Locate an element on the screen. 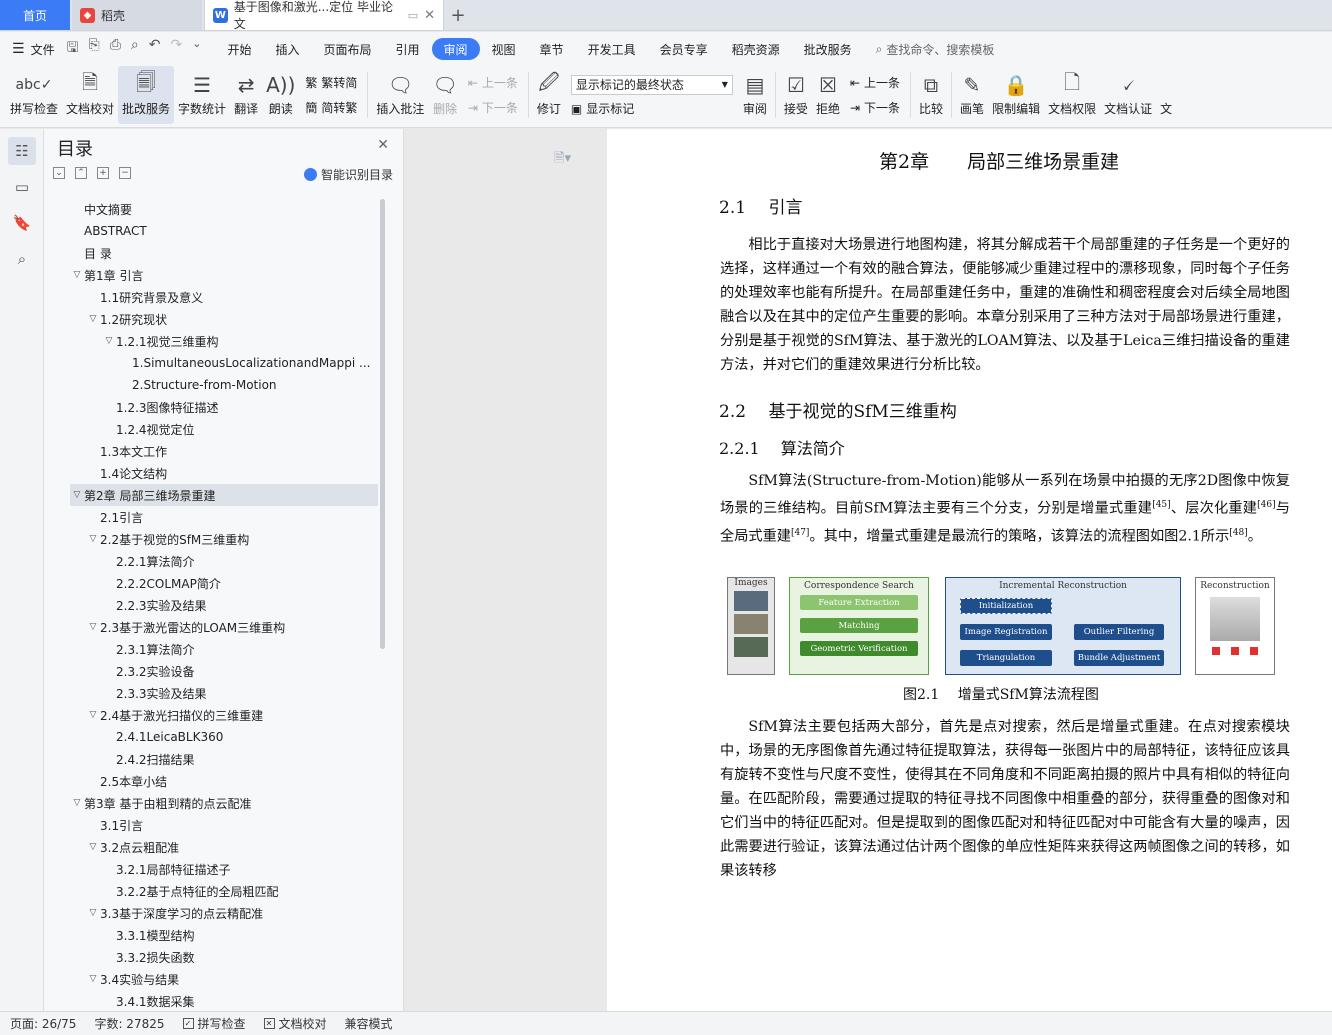 The width and height of the screenshot is (1332, 1035). smart-toc-button: 智能识别目录 is located at coordinates (348, 174).